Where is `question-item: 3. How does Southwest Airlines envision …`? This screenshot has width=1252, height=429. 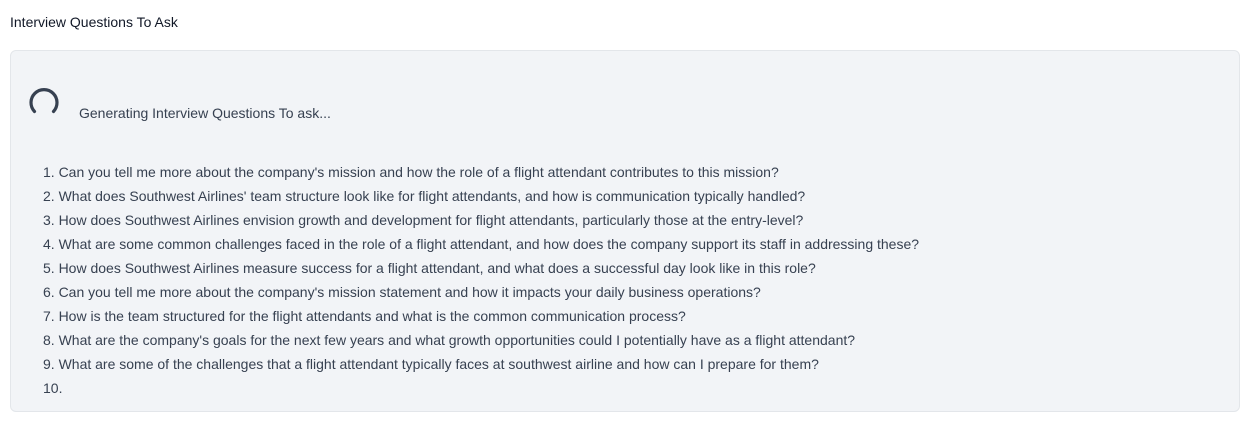 question-item: 3. How does Southwest Airlines envision … is located at coordinates (423, 220).